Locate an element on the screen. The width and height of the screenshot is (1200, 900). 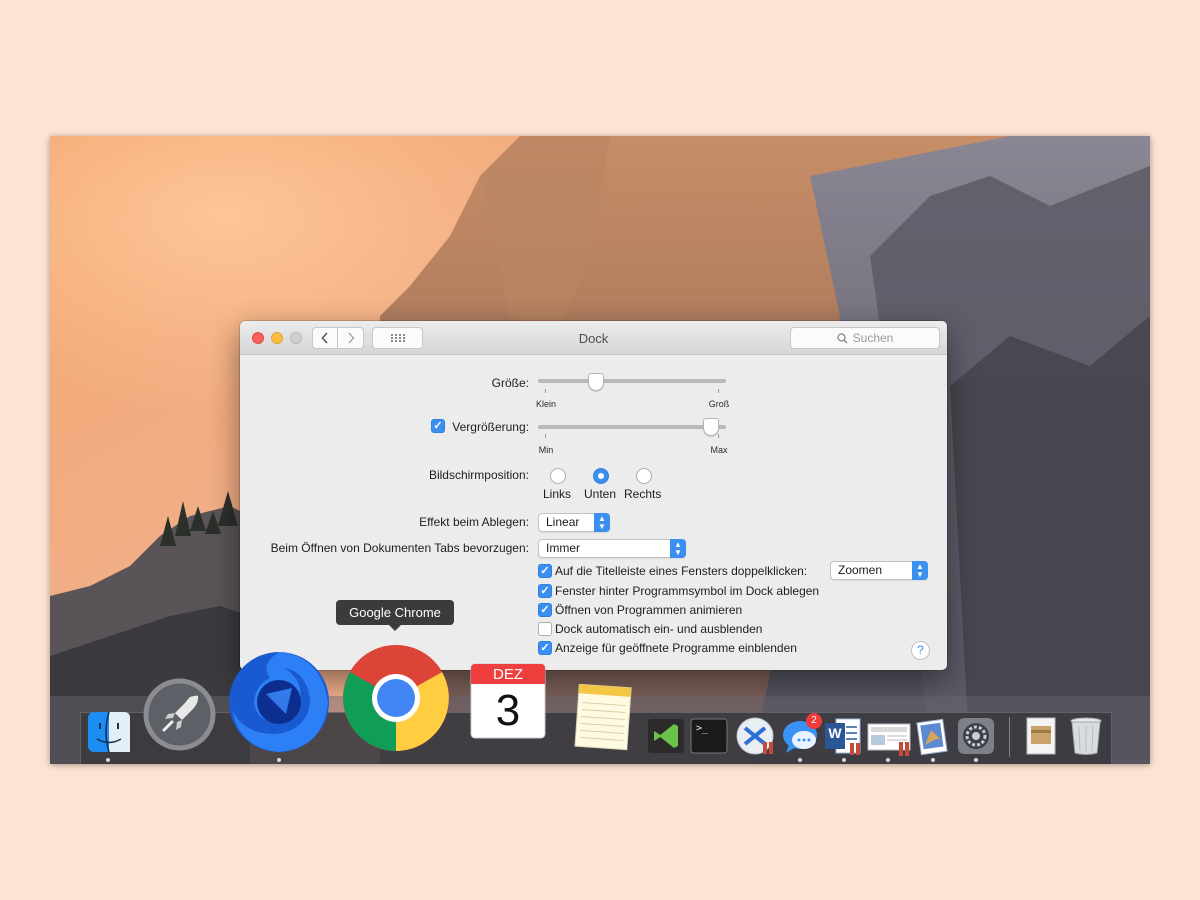
preview-icon is located at coordinates (890, 741).